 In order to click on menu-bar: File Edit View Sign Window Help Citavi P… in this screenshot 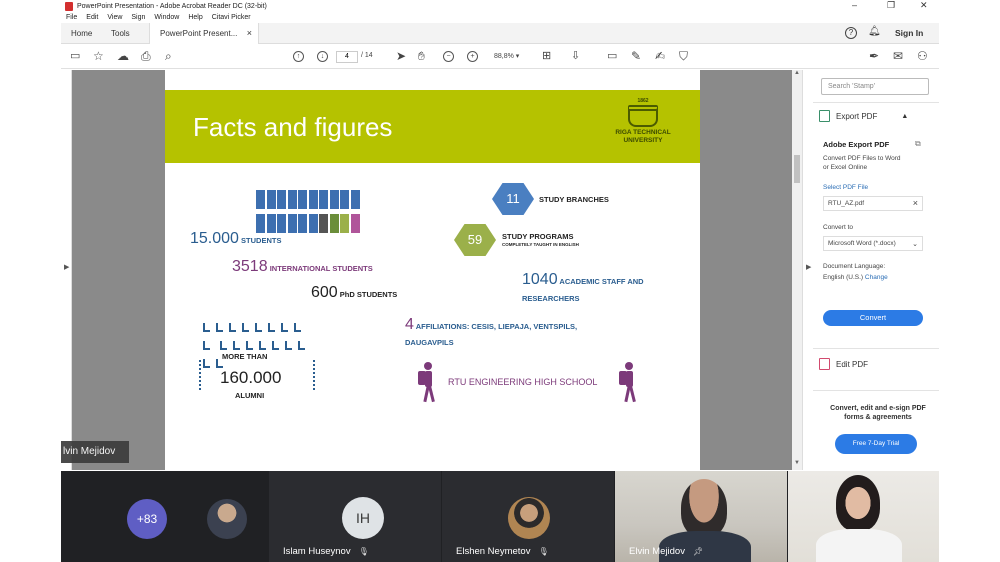, I will do `click(500, 17)`.